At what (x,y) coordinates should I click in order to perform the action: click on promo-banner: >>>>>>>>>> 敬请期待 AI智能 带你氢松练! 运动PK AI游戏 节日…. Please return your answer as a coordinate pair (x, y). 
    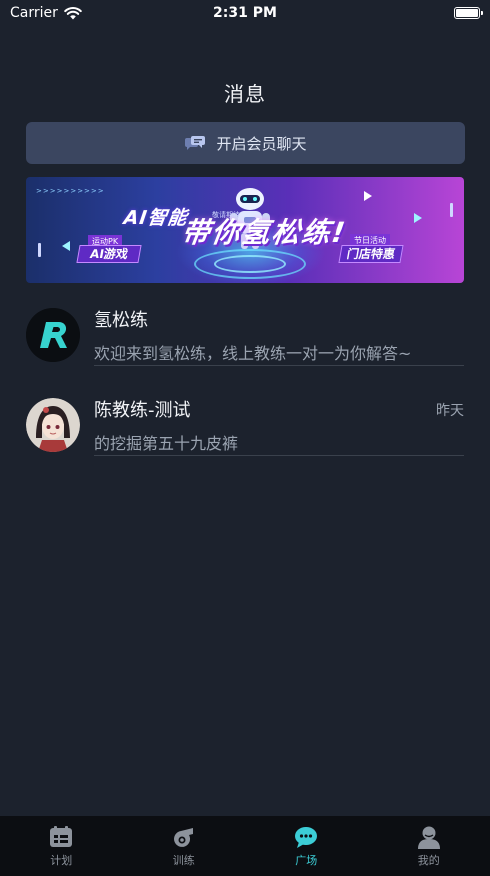
    Looking at the image, I should click on (245, 230).